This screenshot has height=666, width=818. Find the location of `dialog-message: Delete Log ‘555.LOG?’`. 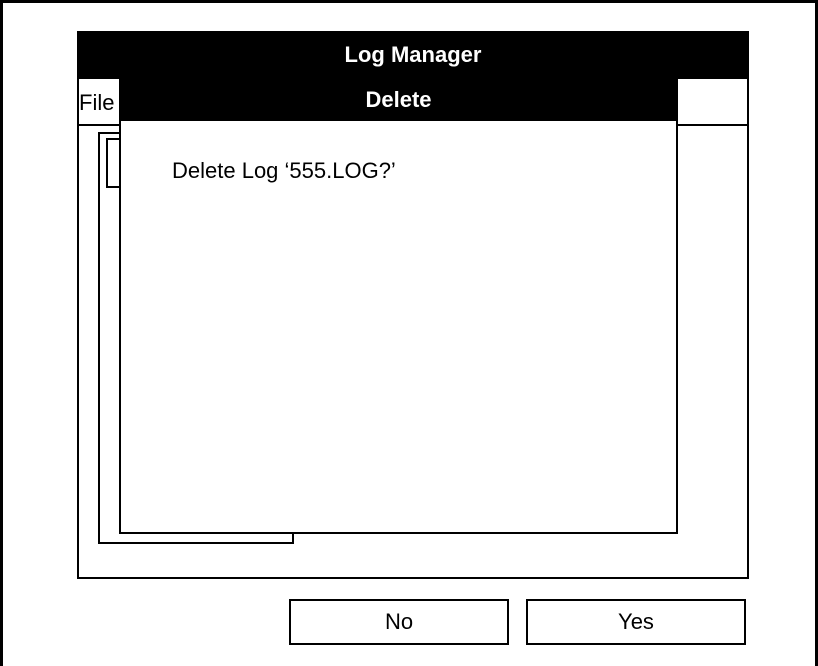

dialog-message: Delete Log ‘555.LOG?’ is located at coordinates (284, 170).